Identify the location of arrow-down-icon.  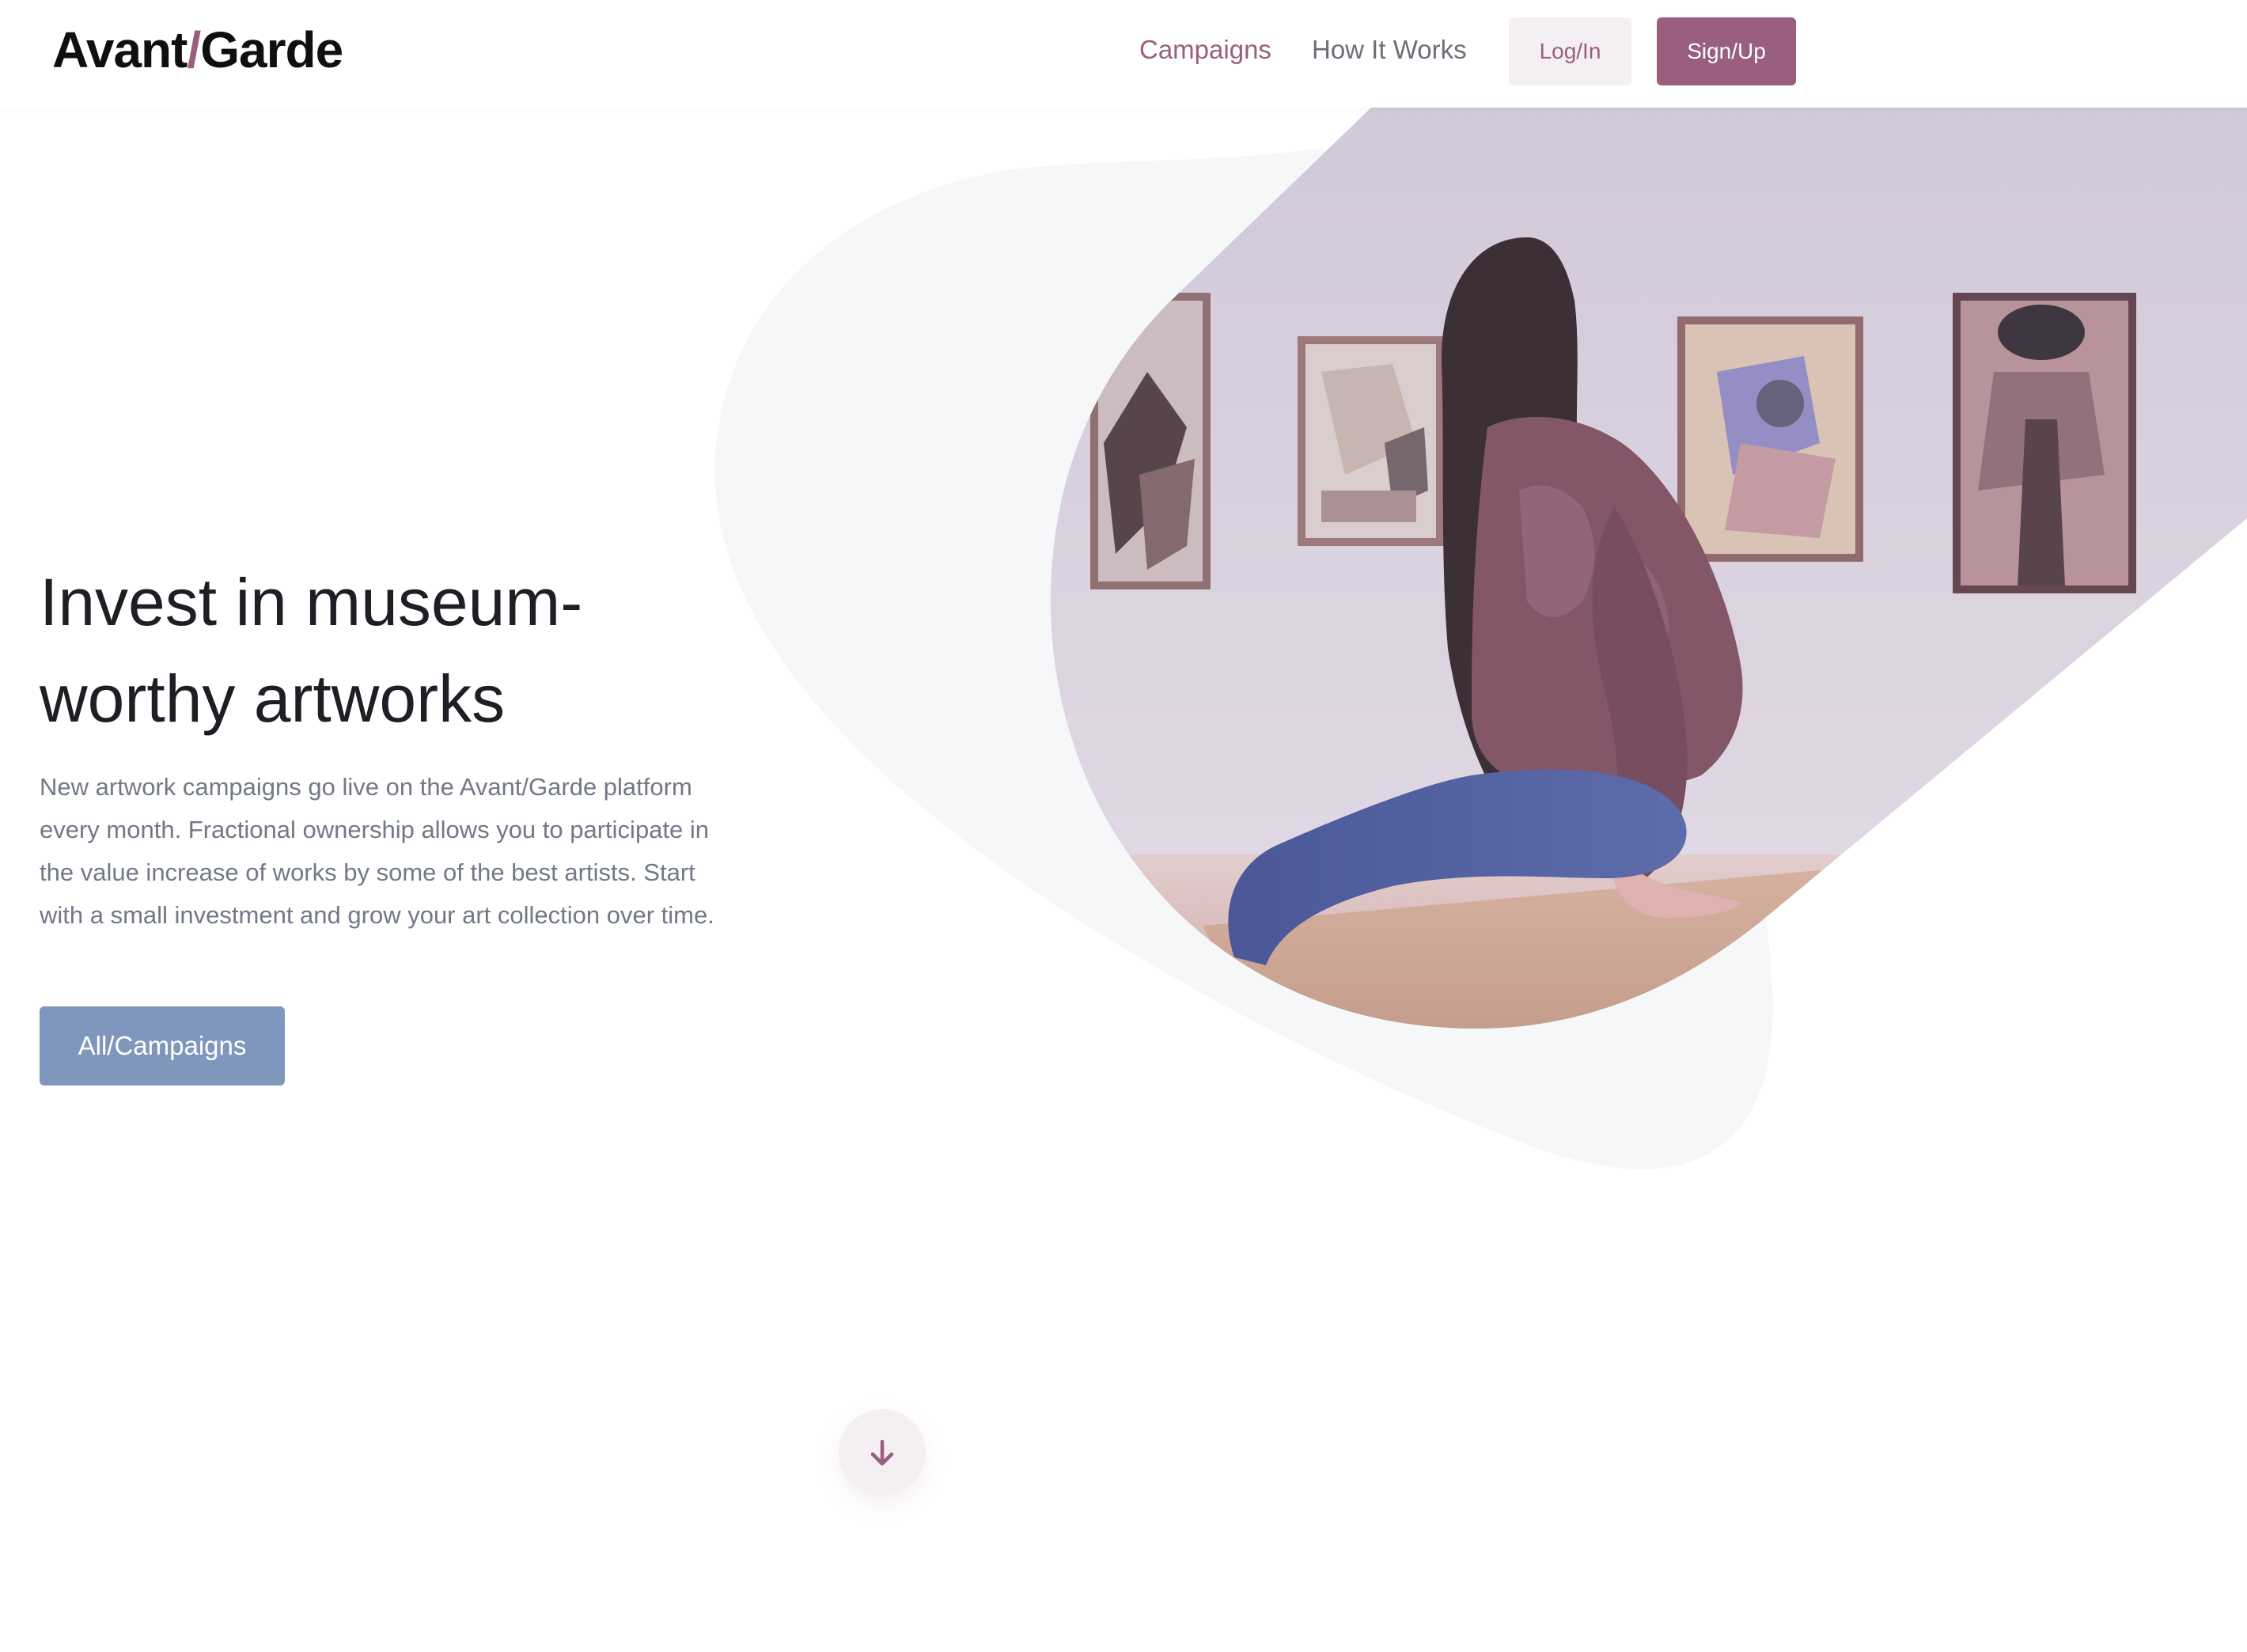
(882, 1452).